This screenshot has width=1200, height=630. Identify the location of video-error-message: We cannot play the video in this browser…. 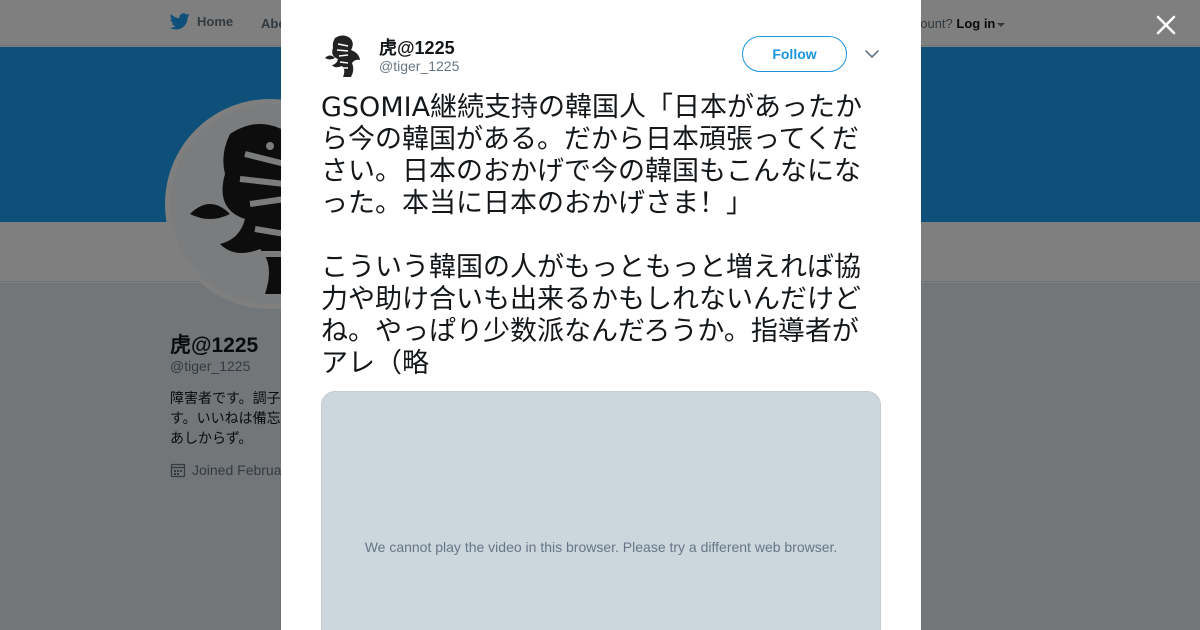
(601, 547).